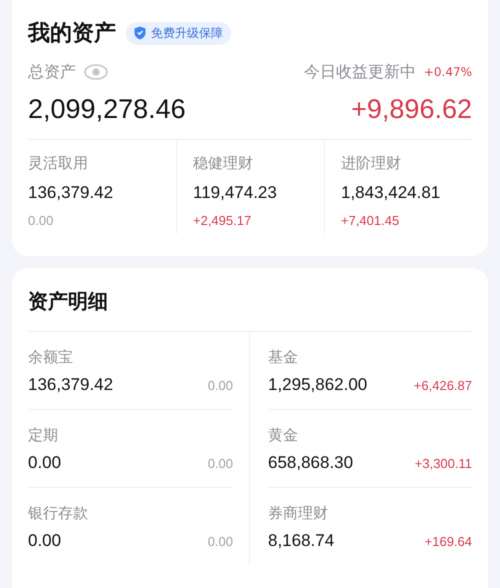 This screenshot has height=588, width=500. Describe the element at coordinates (283, 357) in the screenshot. I see `asset-label: 基金` at that location.